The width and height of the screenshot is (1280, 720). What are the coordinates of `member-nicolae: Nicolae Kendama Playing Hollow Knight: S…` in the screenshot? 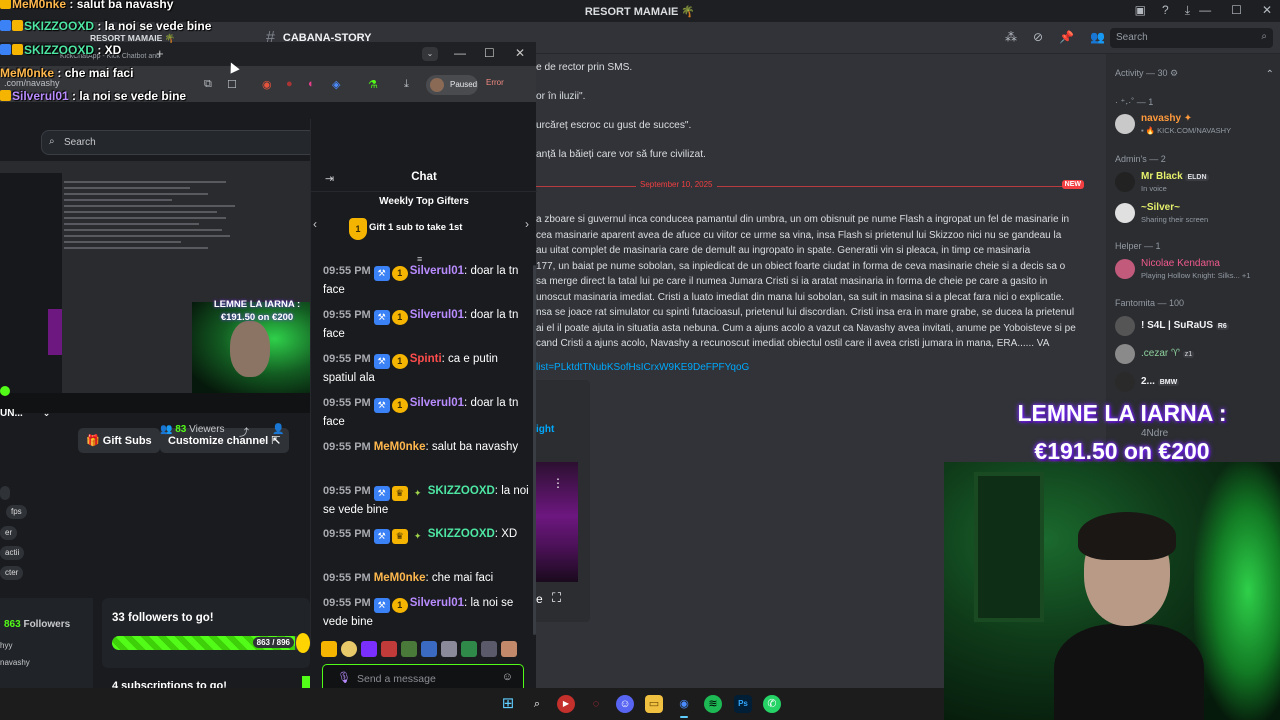 It's located at (1195, 270).